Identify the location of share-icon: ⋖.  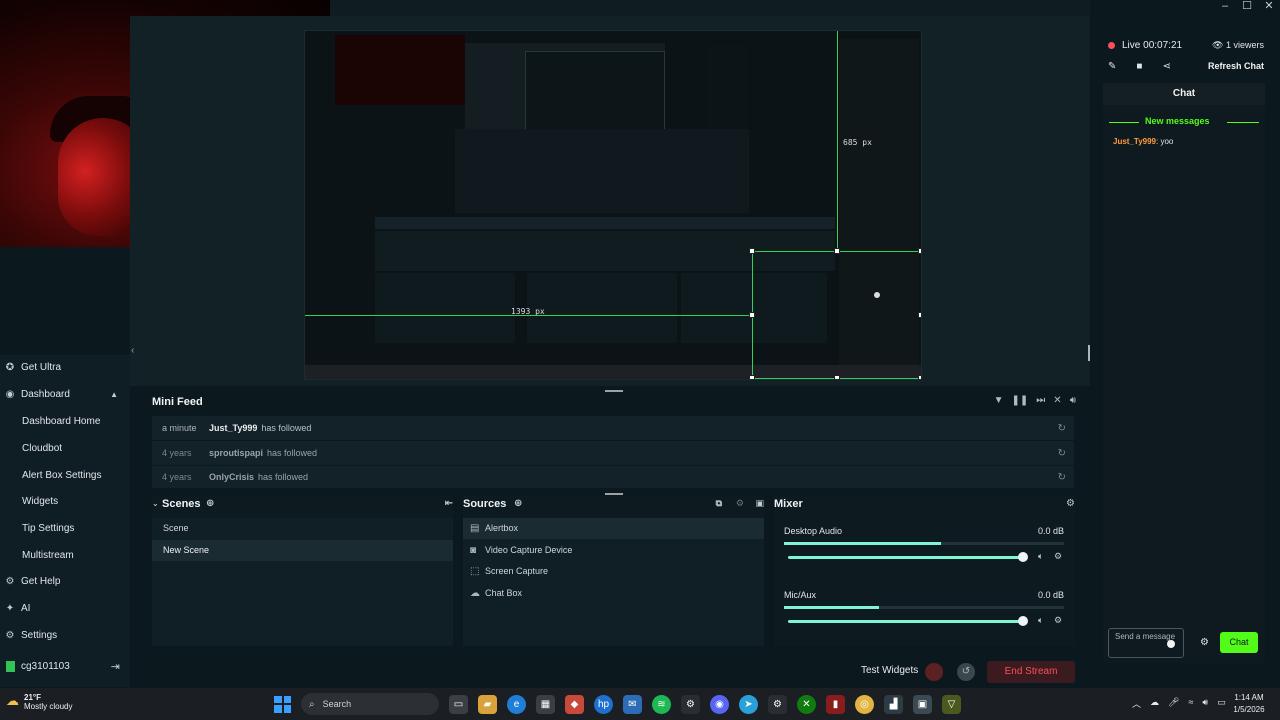
(1166, 66).